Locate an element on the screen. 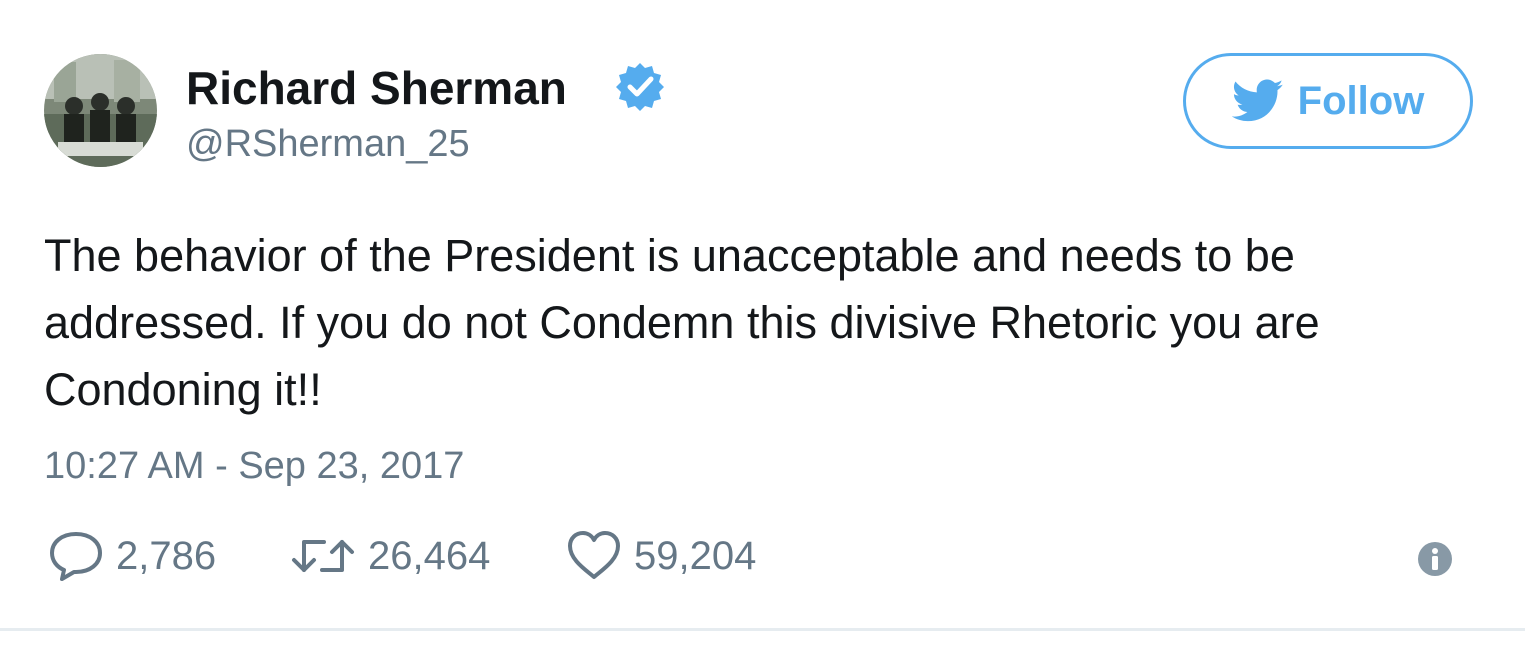 This screenshot has height=672, width=1525. avatar-photo-icon is located at coordinates (100, 110).